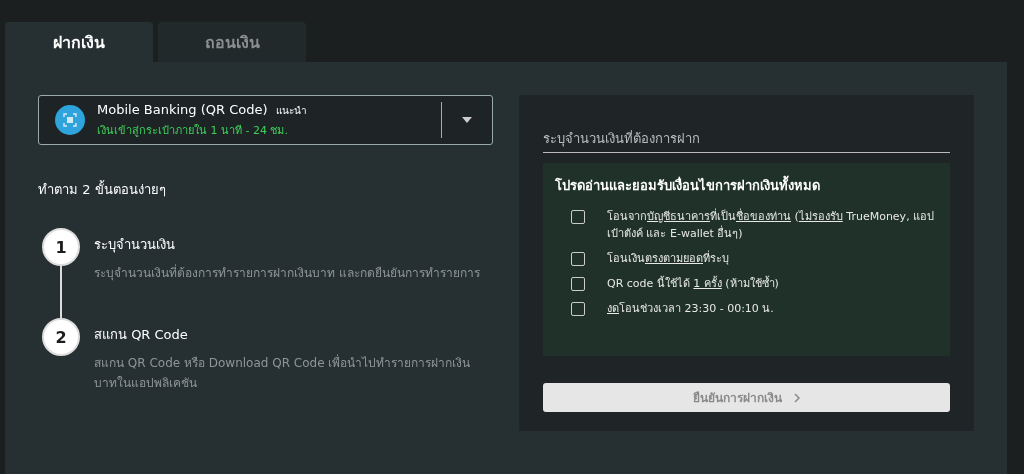  I want to click on step-number: 1, so click(61, 247).